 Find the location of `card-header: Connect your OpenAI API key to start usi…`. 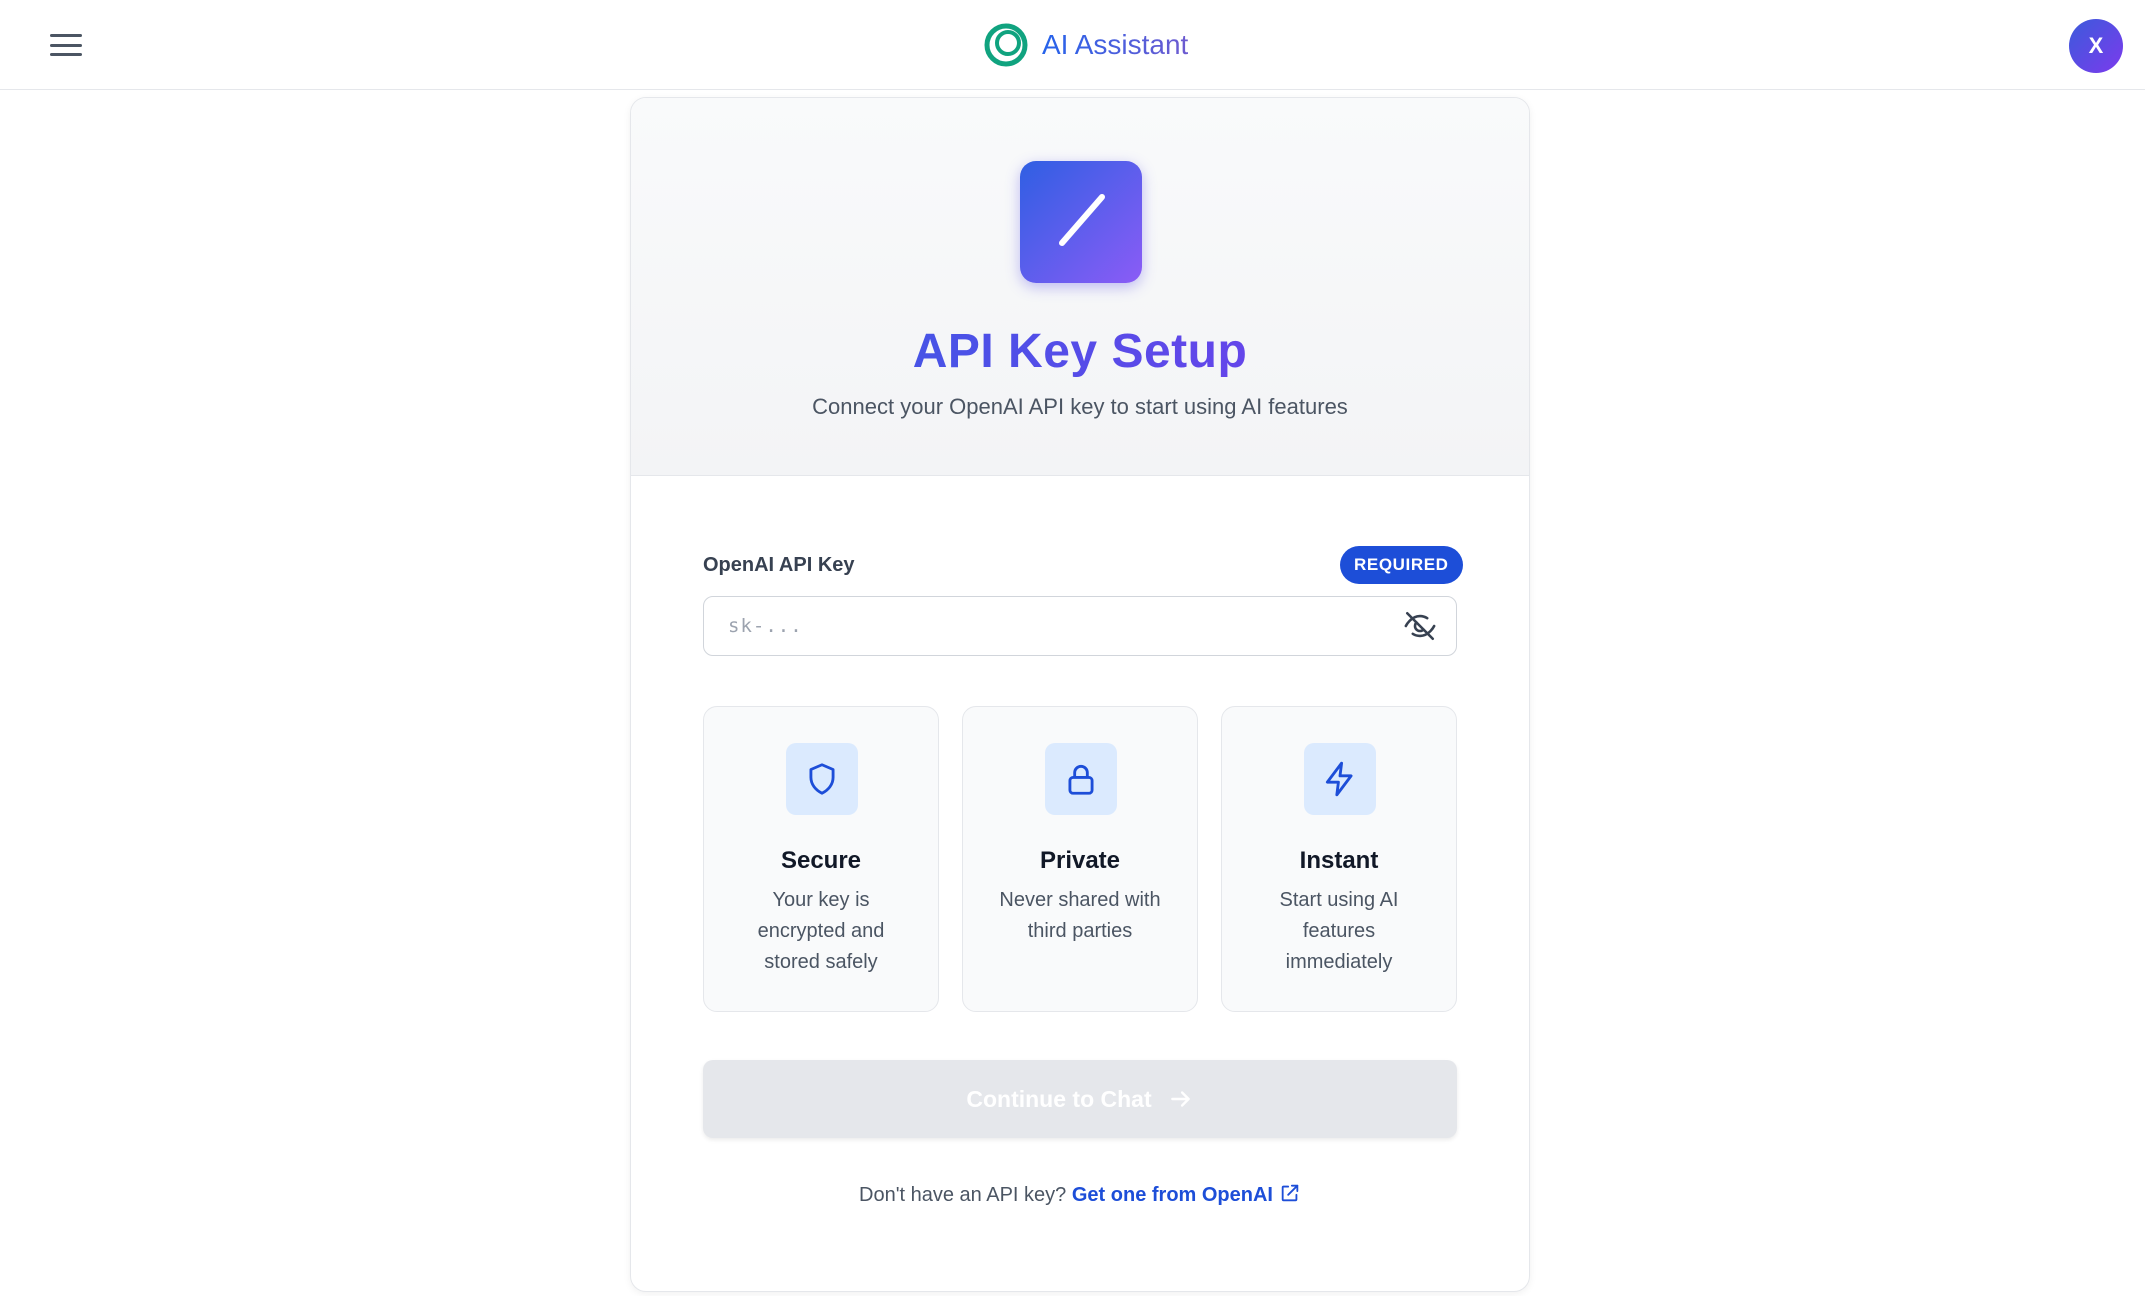

card-header: Connect your OpenAI API key to start usi… is located at coordinates (1080, 287).